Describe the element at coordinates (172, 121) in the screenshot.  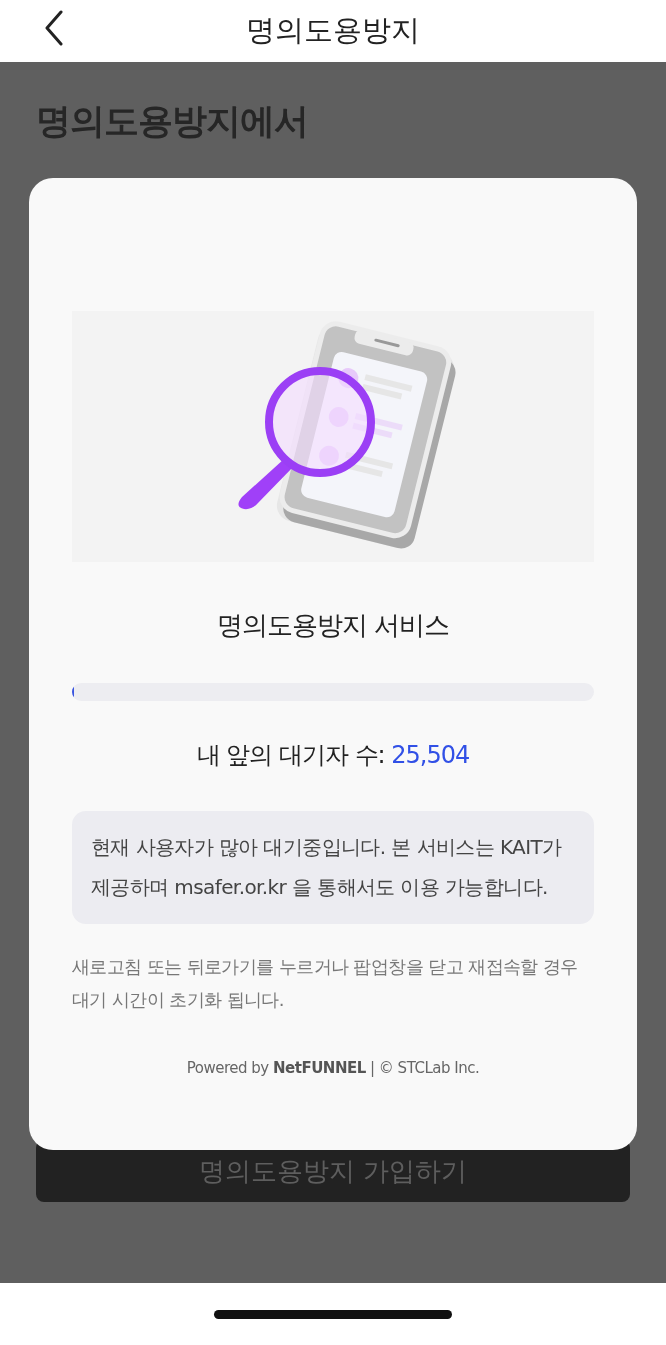
I see `headline: 명의도용방지에서` at that location.